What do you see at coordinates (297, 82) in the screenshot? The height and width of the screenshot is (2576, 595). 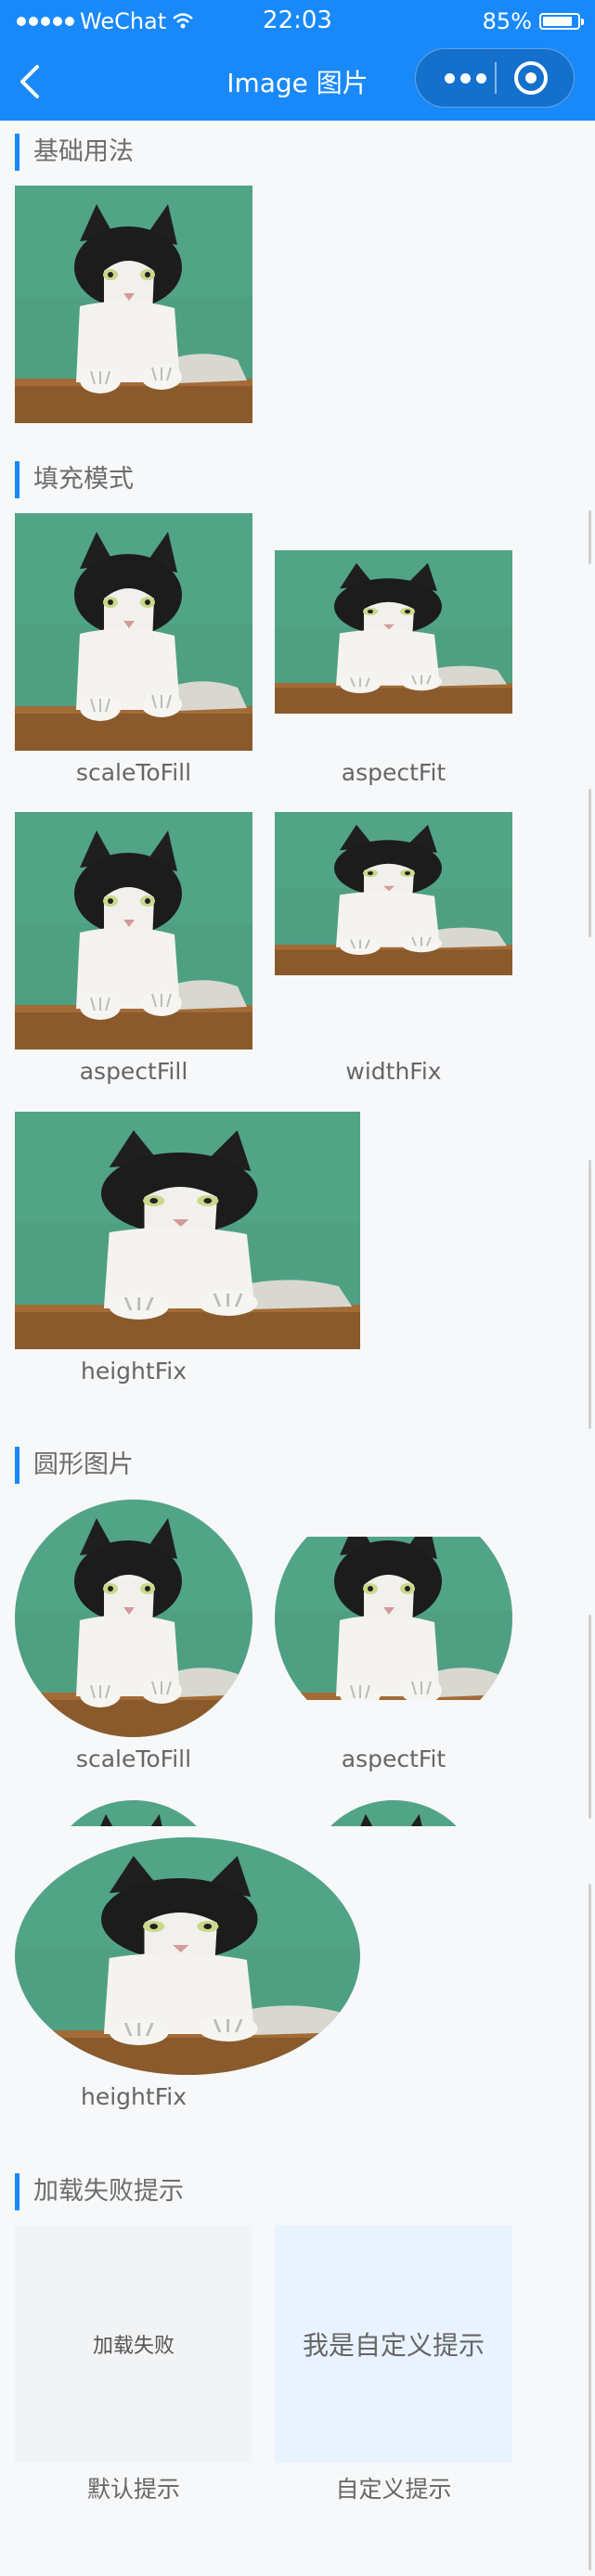 I see `navigation-bar: Image 图片` at bounding box center [297, 82].